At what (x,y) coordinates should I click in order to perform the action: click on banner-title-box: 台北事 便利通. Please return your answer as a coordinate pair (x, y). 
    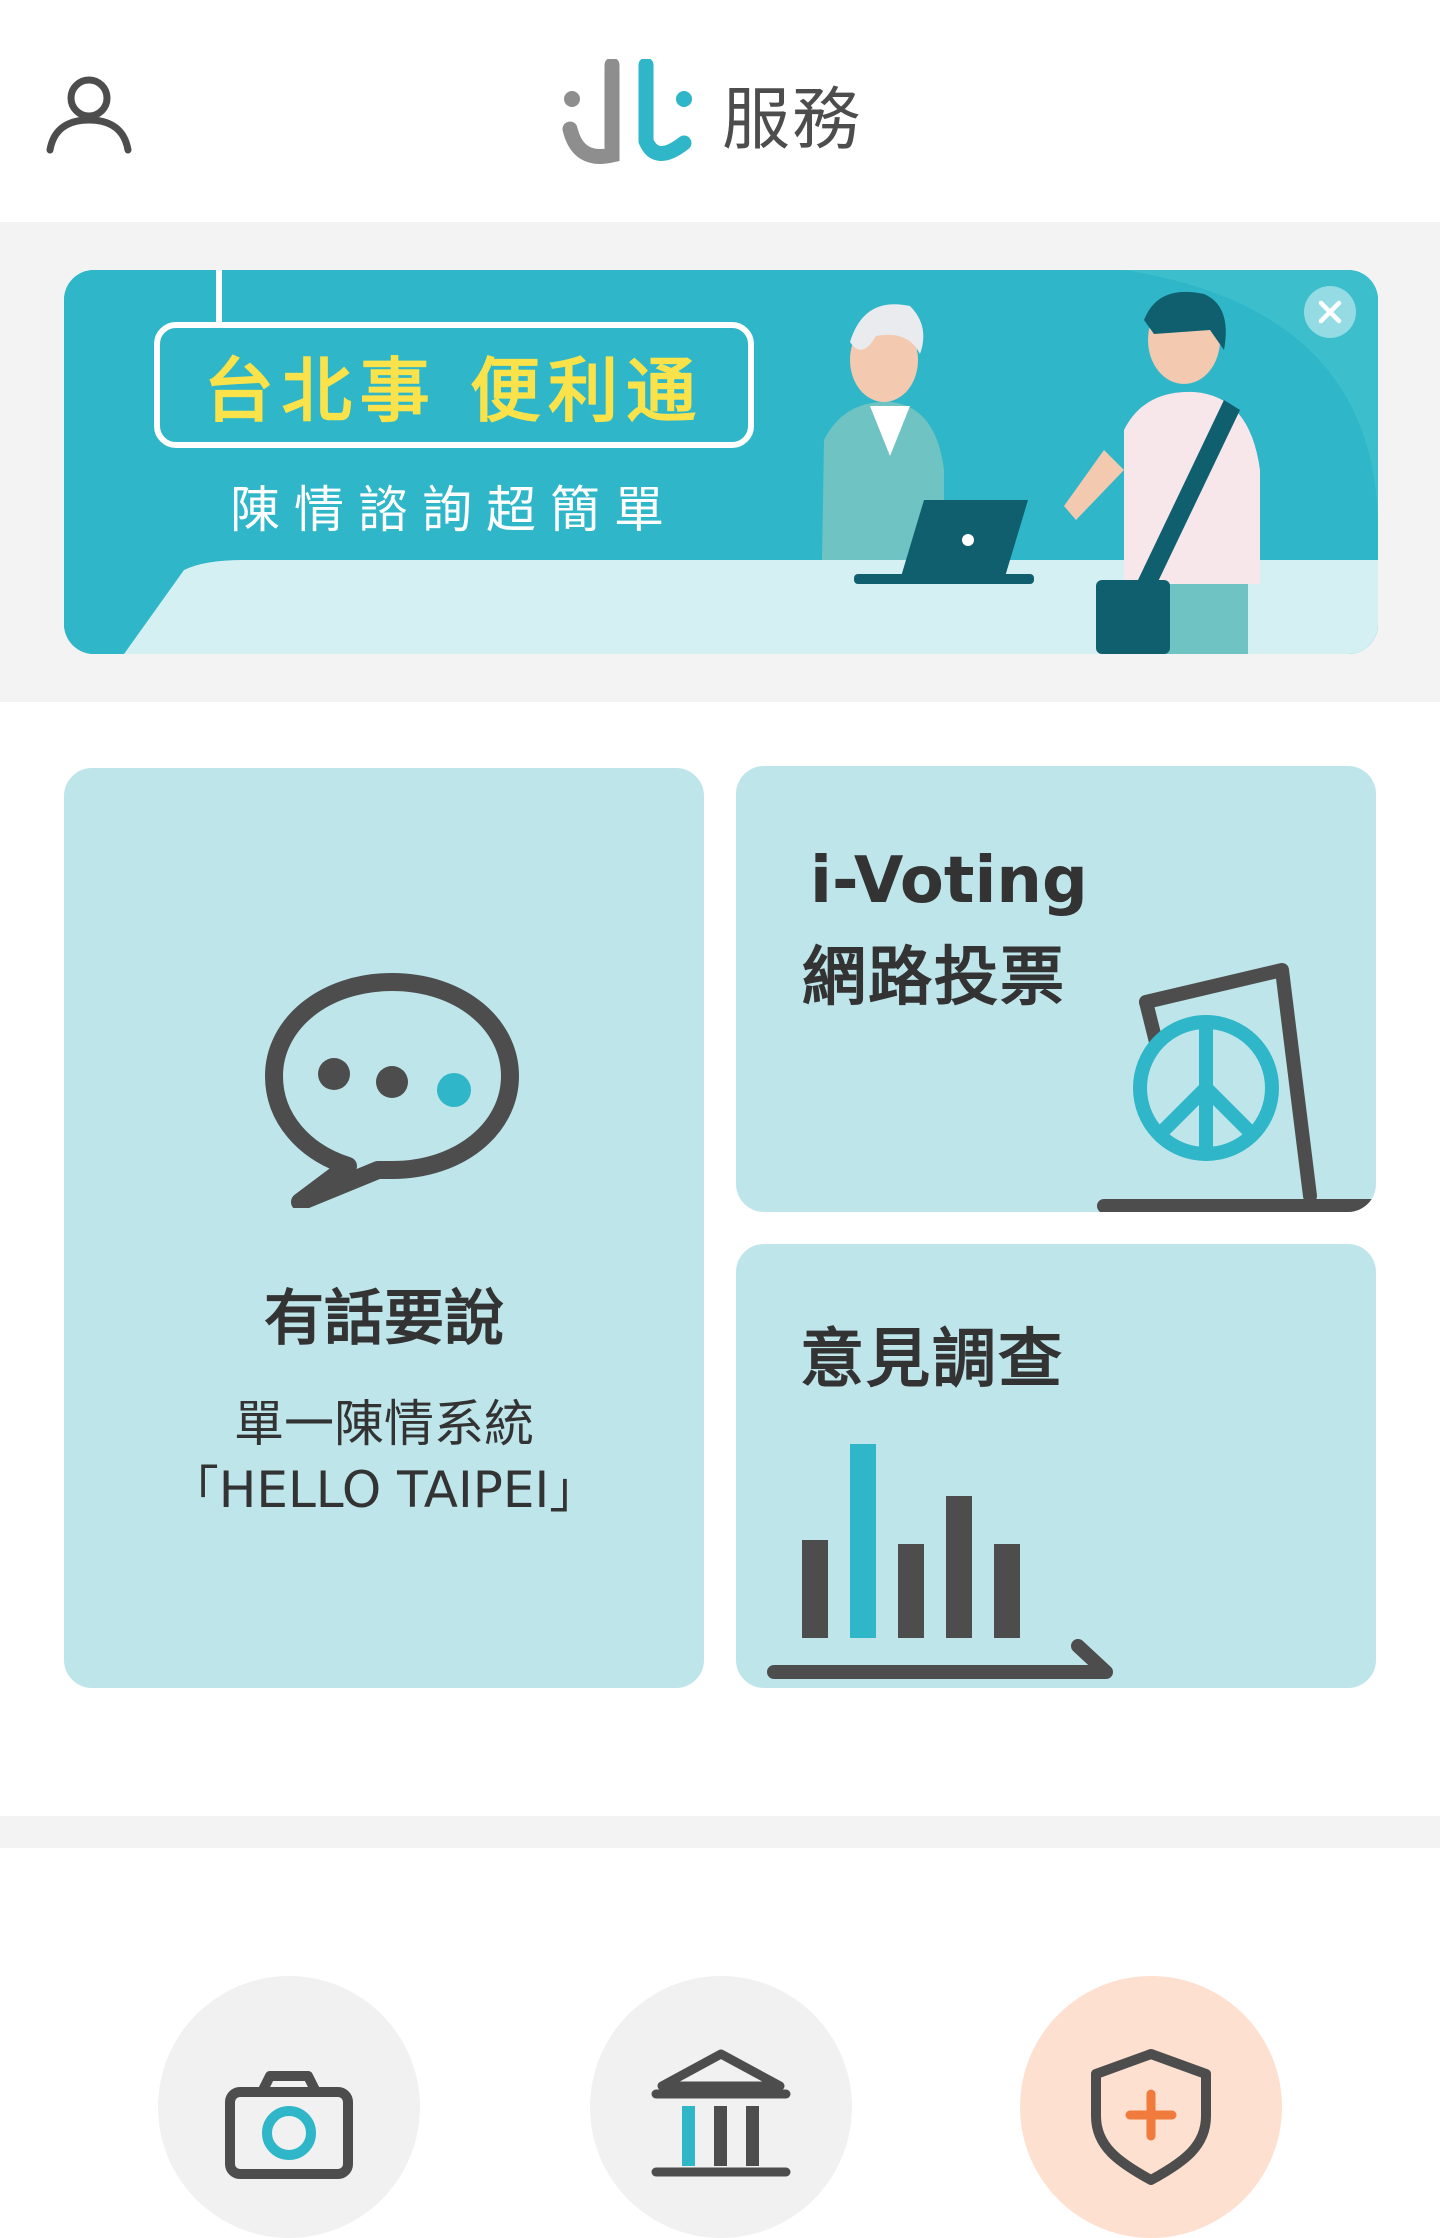
    Looking at the image, I should click on (454, 385).